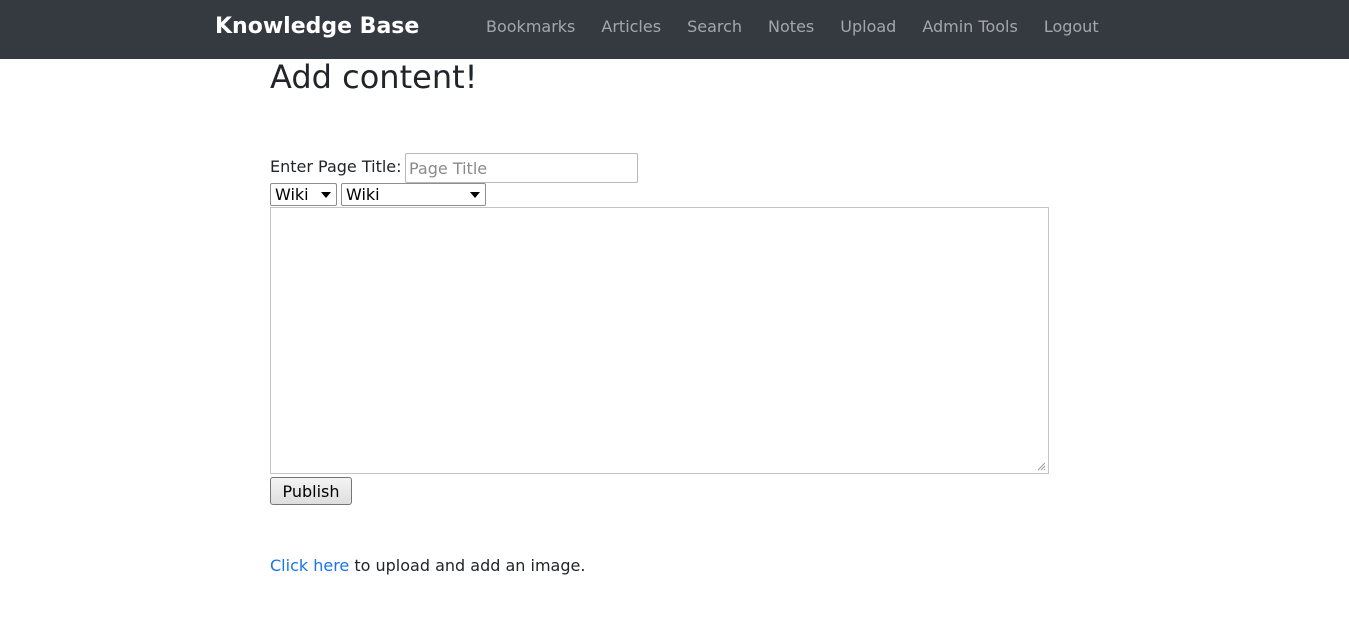 This screenshot has width=1349, height=632. Describe the element at coordinates (467, 565) in the screenshot. I see `upload-hint-text: to upload and add an image.` at that location.